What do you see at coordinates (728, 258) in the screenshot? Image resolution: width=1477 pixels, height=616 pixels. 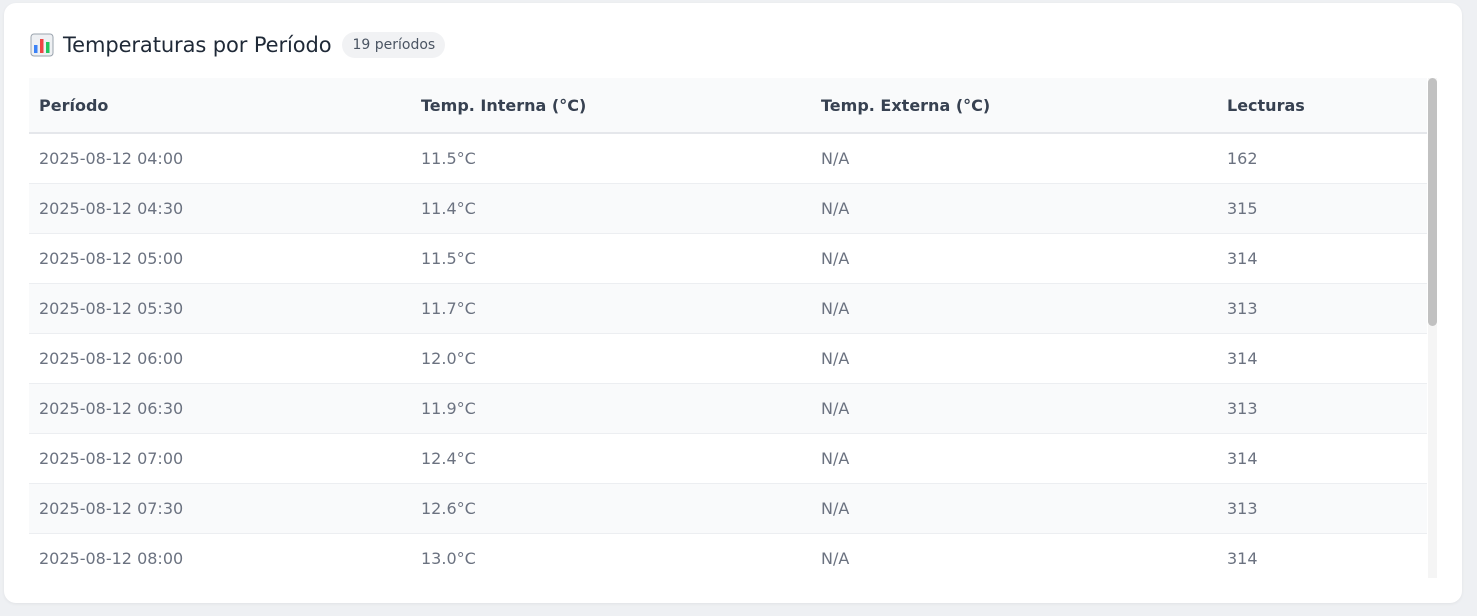 I see `table-row: 2025-08-12 05:00 11.5°C N/A 314` at bounding box center [728, 258].